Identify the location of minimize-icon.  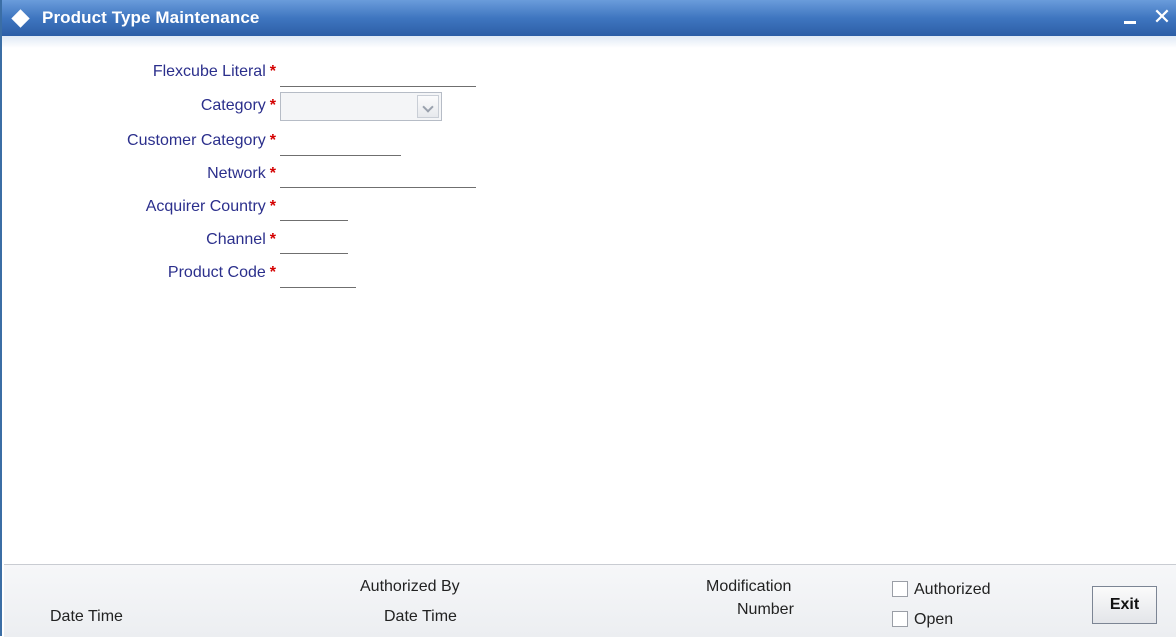
(1130, 22).